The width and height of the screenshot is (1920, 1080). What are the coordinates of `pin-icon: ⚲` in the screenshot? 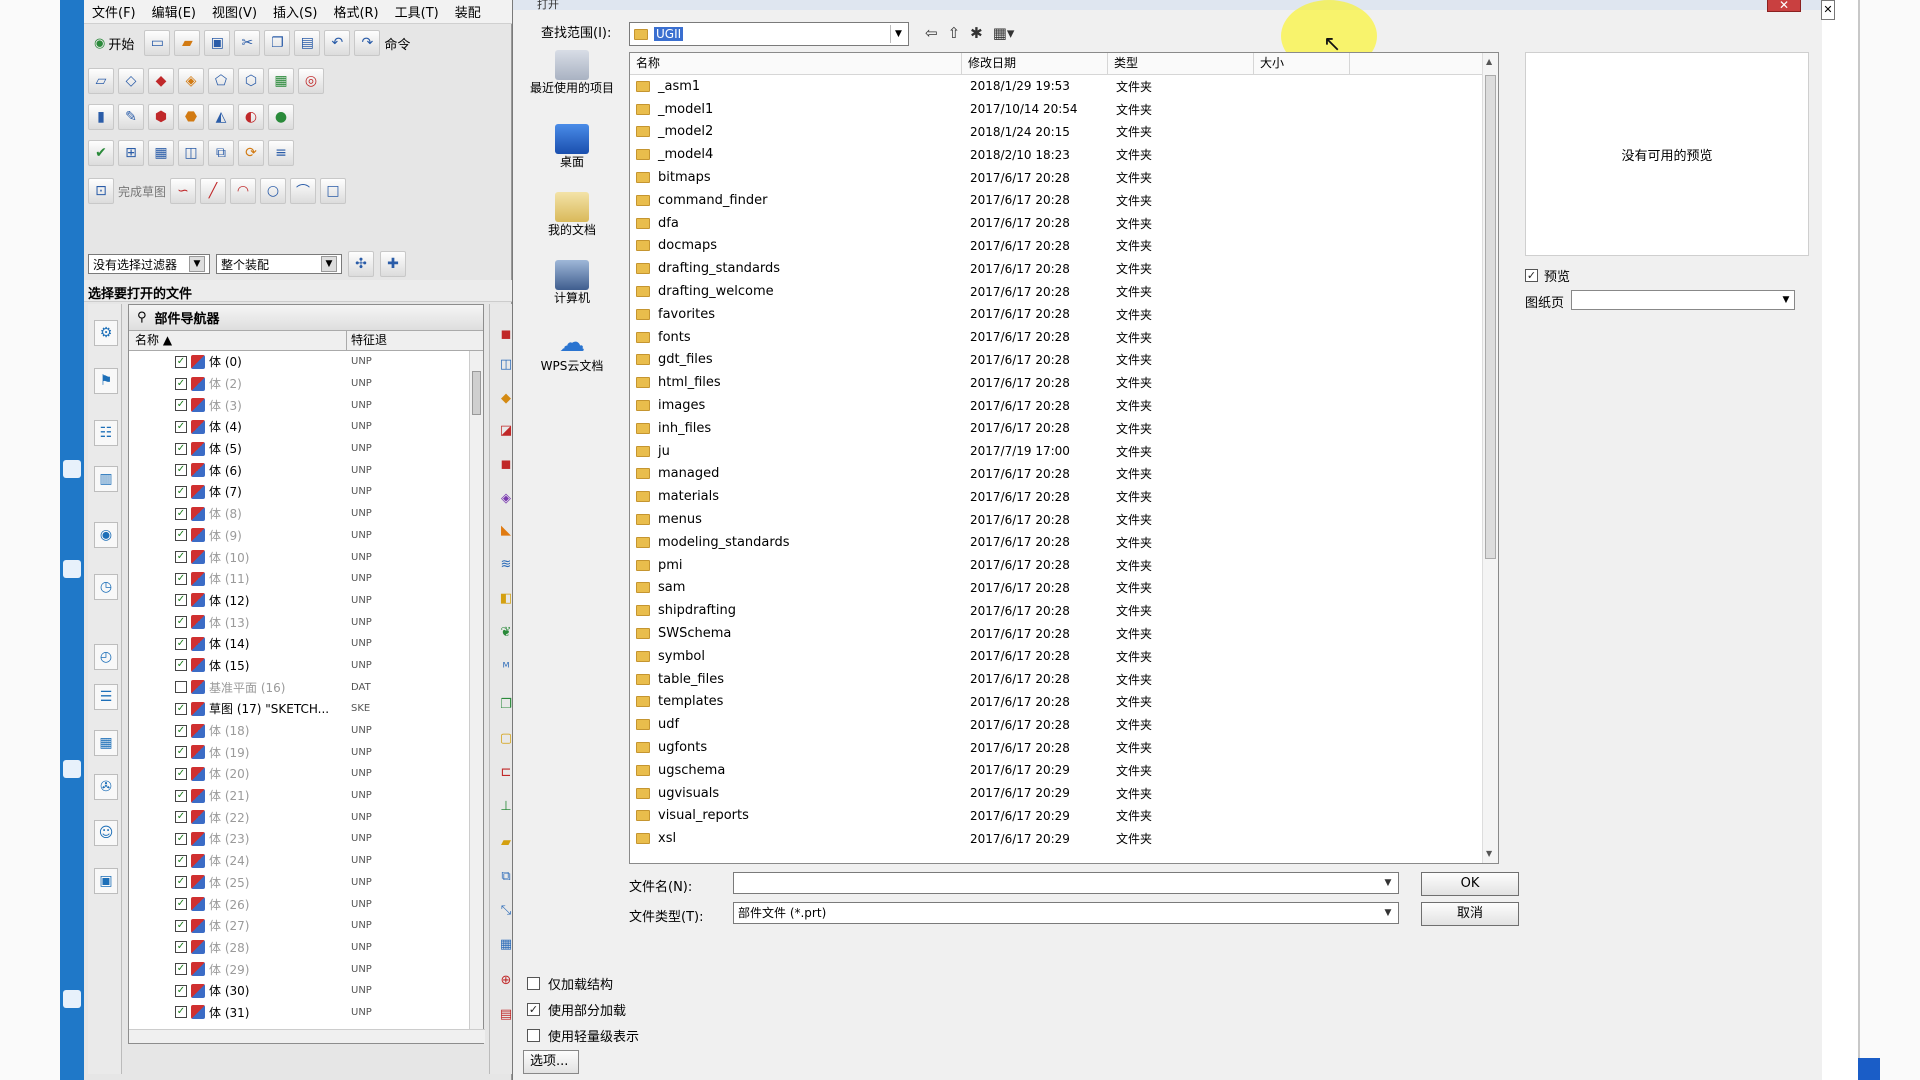 It's located at (142, 317).